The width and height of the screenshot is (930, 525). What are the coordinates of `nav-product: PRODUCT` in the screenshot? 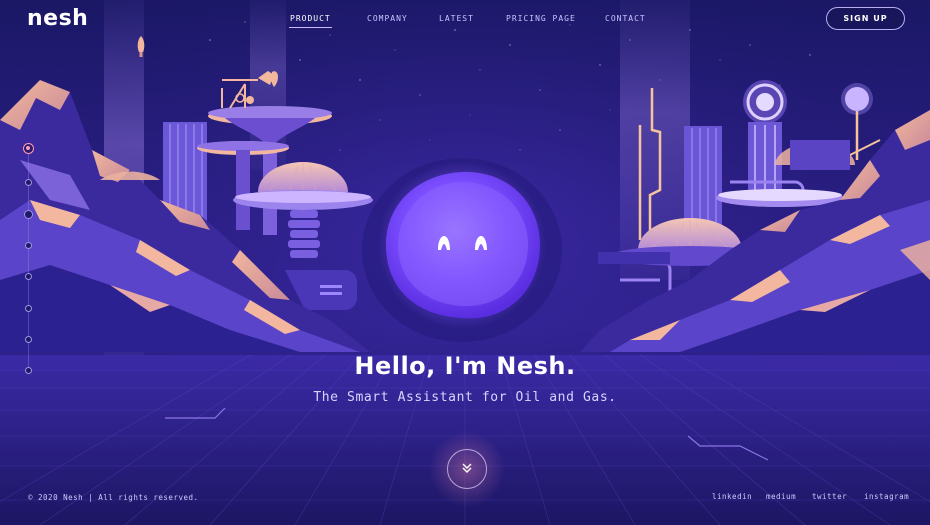 It's located at (310, 21).